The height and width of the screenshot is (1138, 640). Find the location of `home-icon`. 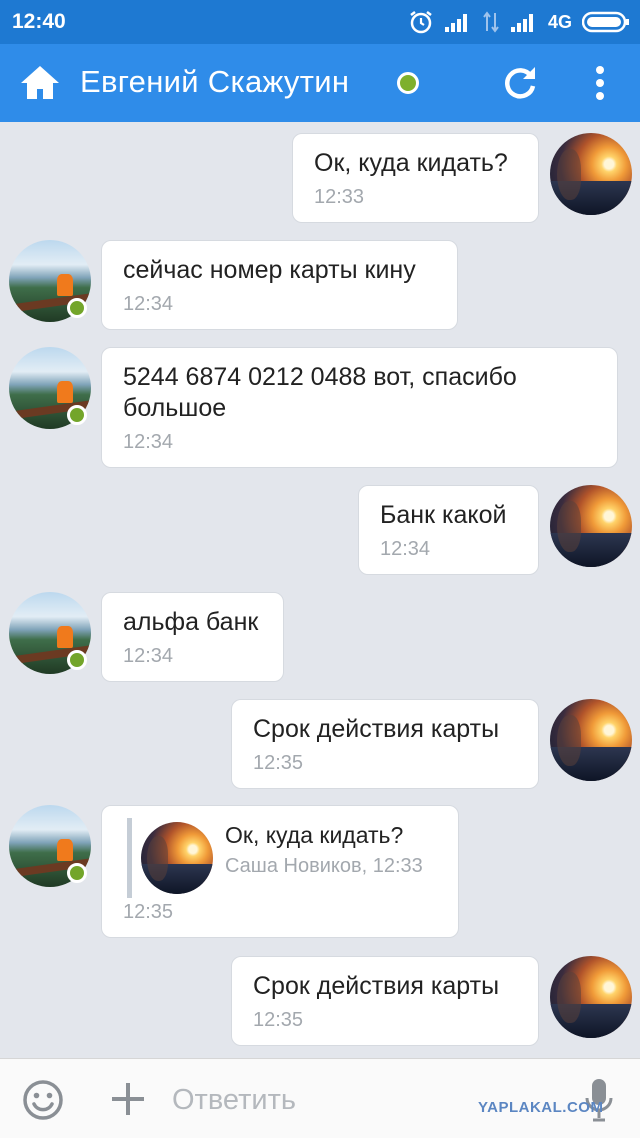

home-icon is located at coordinates (40, 82).